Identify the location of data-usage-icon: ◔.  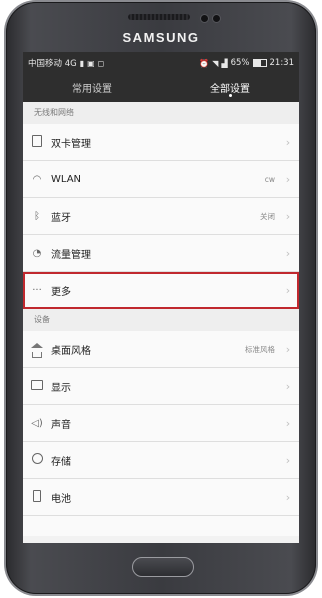
(37, 253).